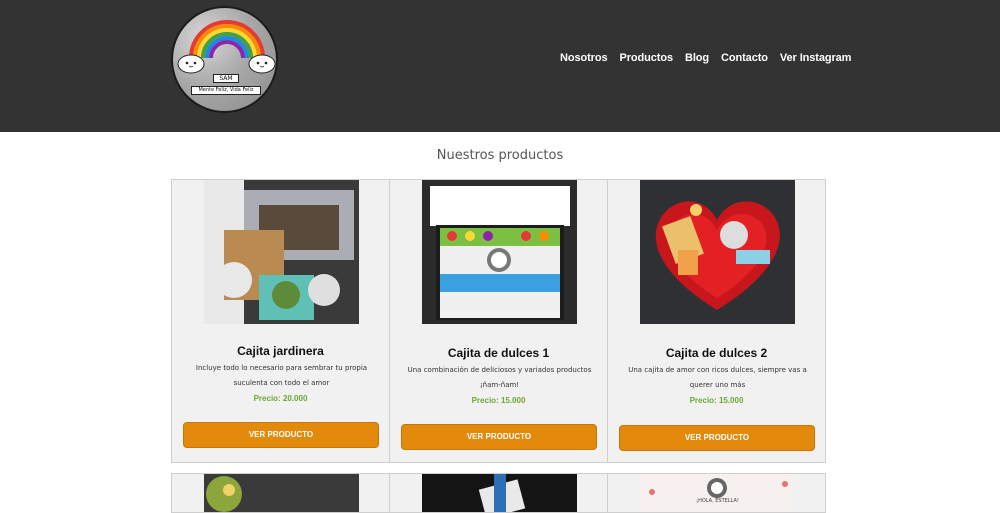 This screenshot has width=1000, height=513. I want to click on nav-link-blog: Blog, so click(697, 58).